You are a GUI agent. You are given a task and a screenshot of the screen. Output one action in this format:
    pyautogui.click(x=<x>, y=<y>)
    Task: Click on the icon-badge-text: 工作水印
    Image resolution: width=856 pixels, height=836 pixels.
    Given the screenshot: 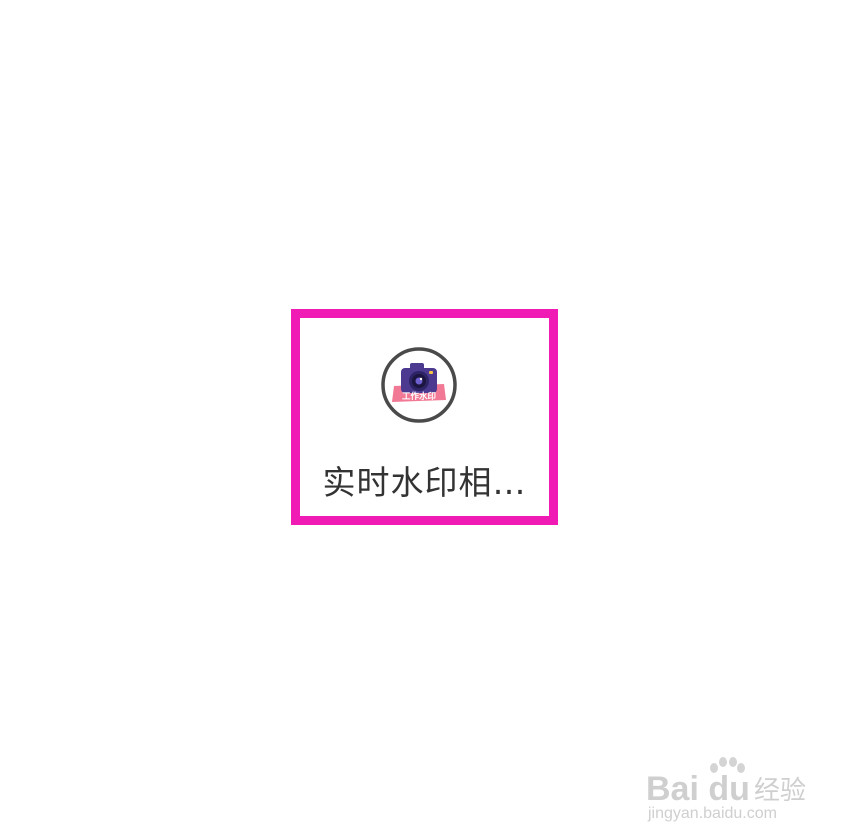 What is the action you would take?
    pyautogui.click(x=419, y=396)
    